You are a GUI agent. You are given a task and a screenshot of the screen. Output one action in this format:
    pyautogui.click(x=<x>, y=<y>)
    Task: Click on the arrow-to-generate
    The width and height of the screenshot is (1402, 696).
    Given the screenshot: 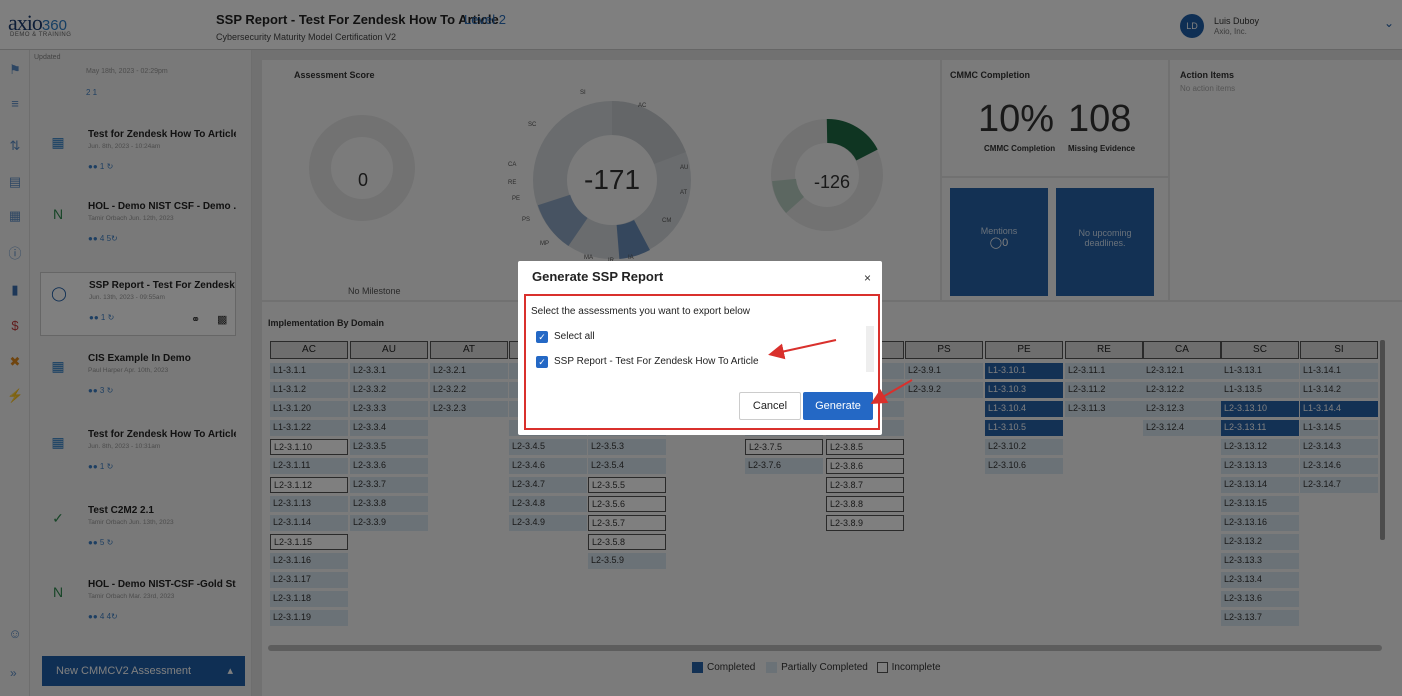 What is the action you would take?
    pyautogui.click(x=891, y=392)
    